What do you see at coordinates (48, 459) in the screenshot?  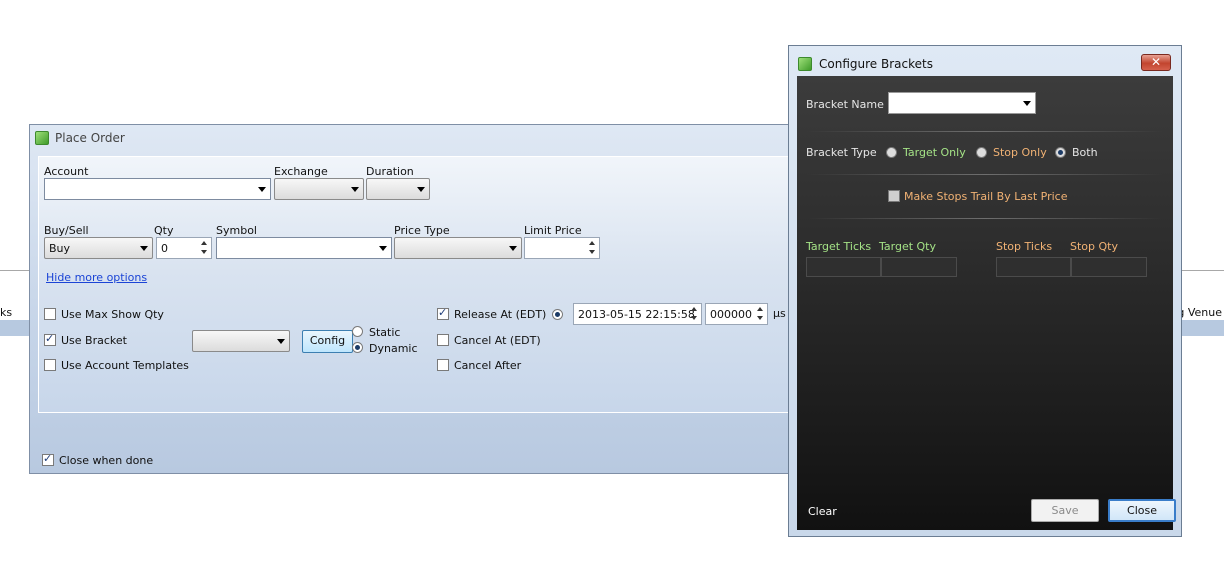 I see `close-when-done-checkbox` at bounding box center [48, 459].